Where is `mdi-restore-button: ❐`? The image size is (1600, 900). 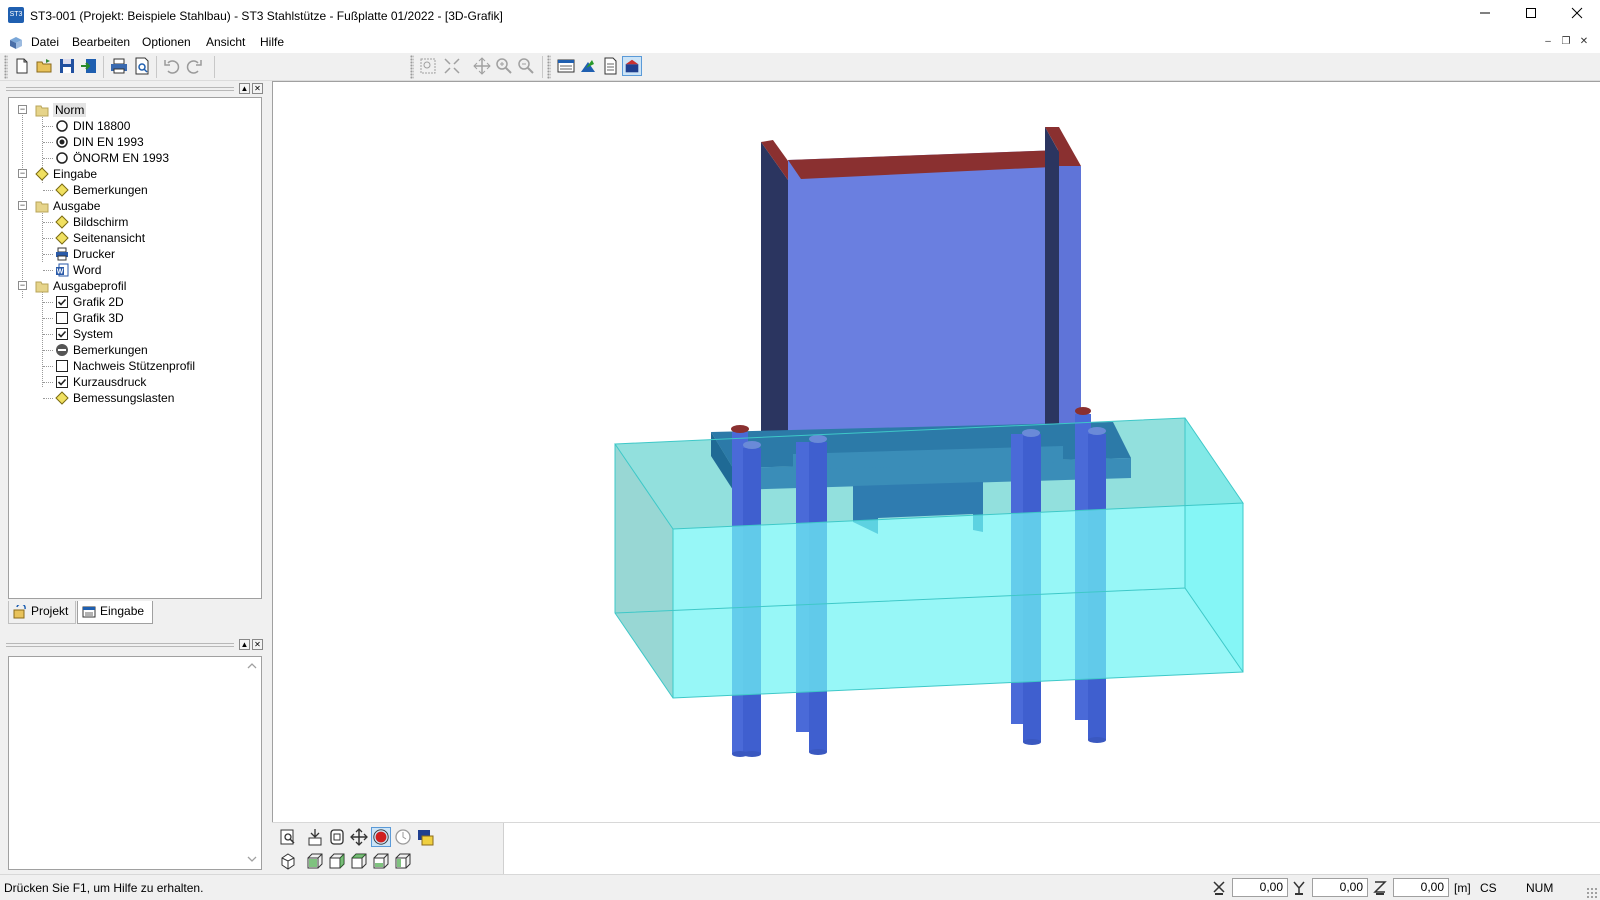
mdi-restore-button: ❐ is located at coordinates (1566, 42).